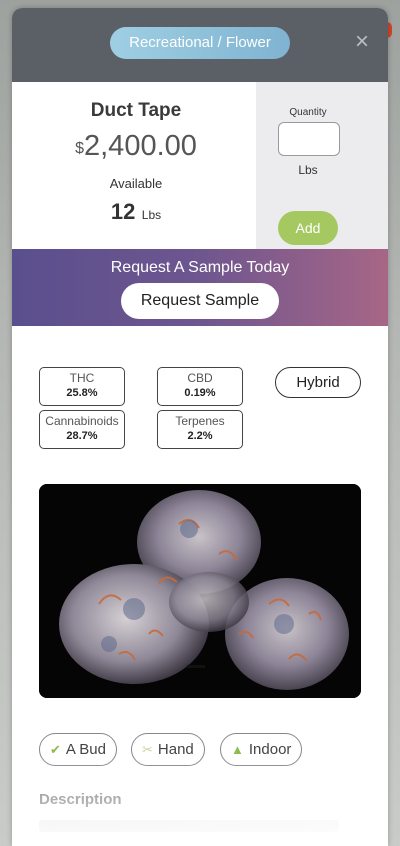 The width and height of the screenshot is (400, 846). Describe the element at coordinates (82, 421) in the screenshot. I see `stat-label: Cannabinoids` at that location.